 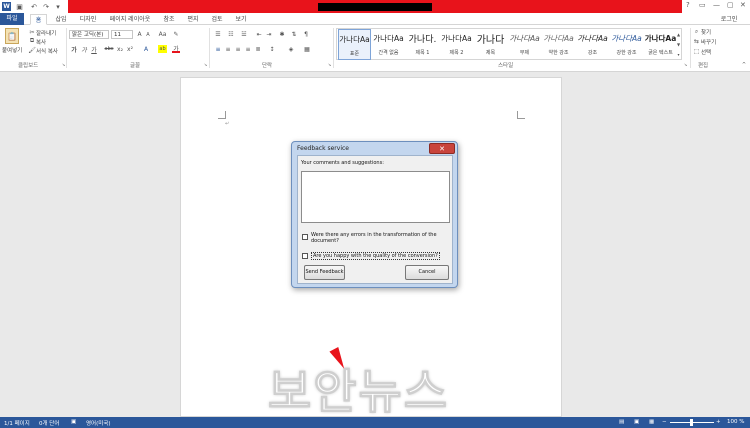 What do you see at coordinates (218, 49) in the screenshot?
I see `align-left-icon: ≡` at bounding box center [218, 49].